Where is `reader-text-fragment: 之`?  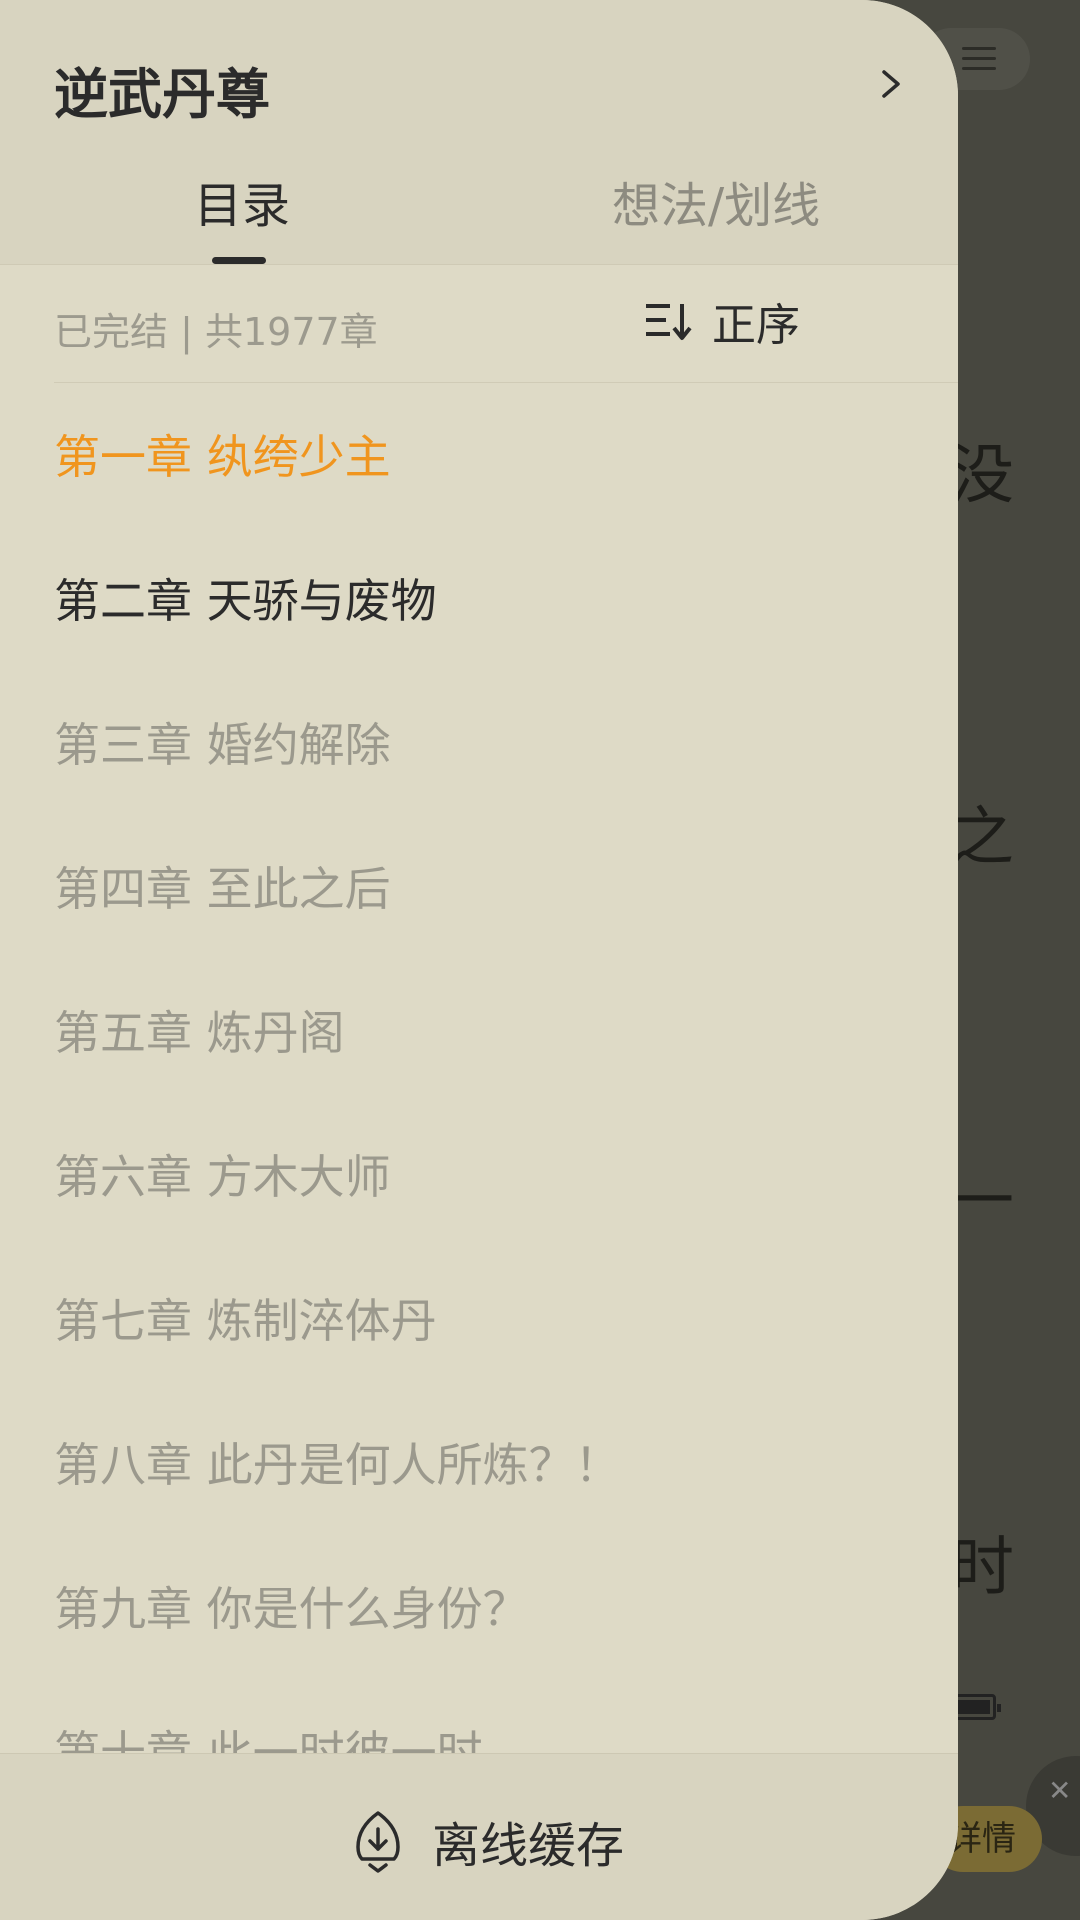 reader-text-fragment: 之 is located at coordinates (982, 838).